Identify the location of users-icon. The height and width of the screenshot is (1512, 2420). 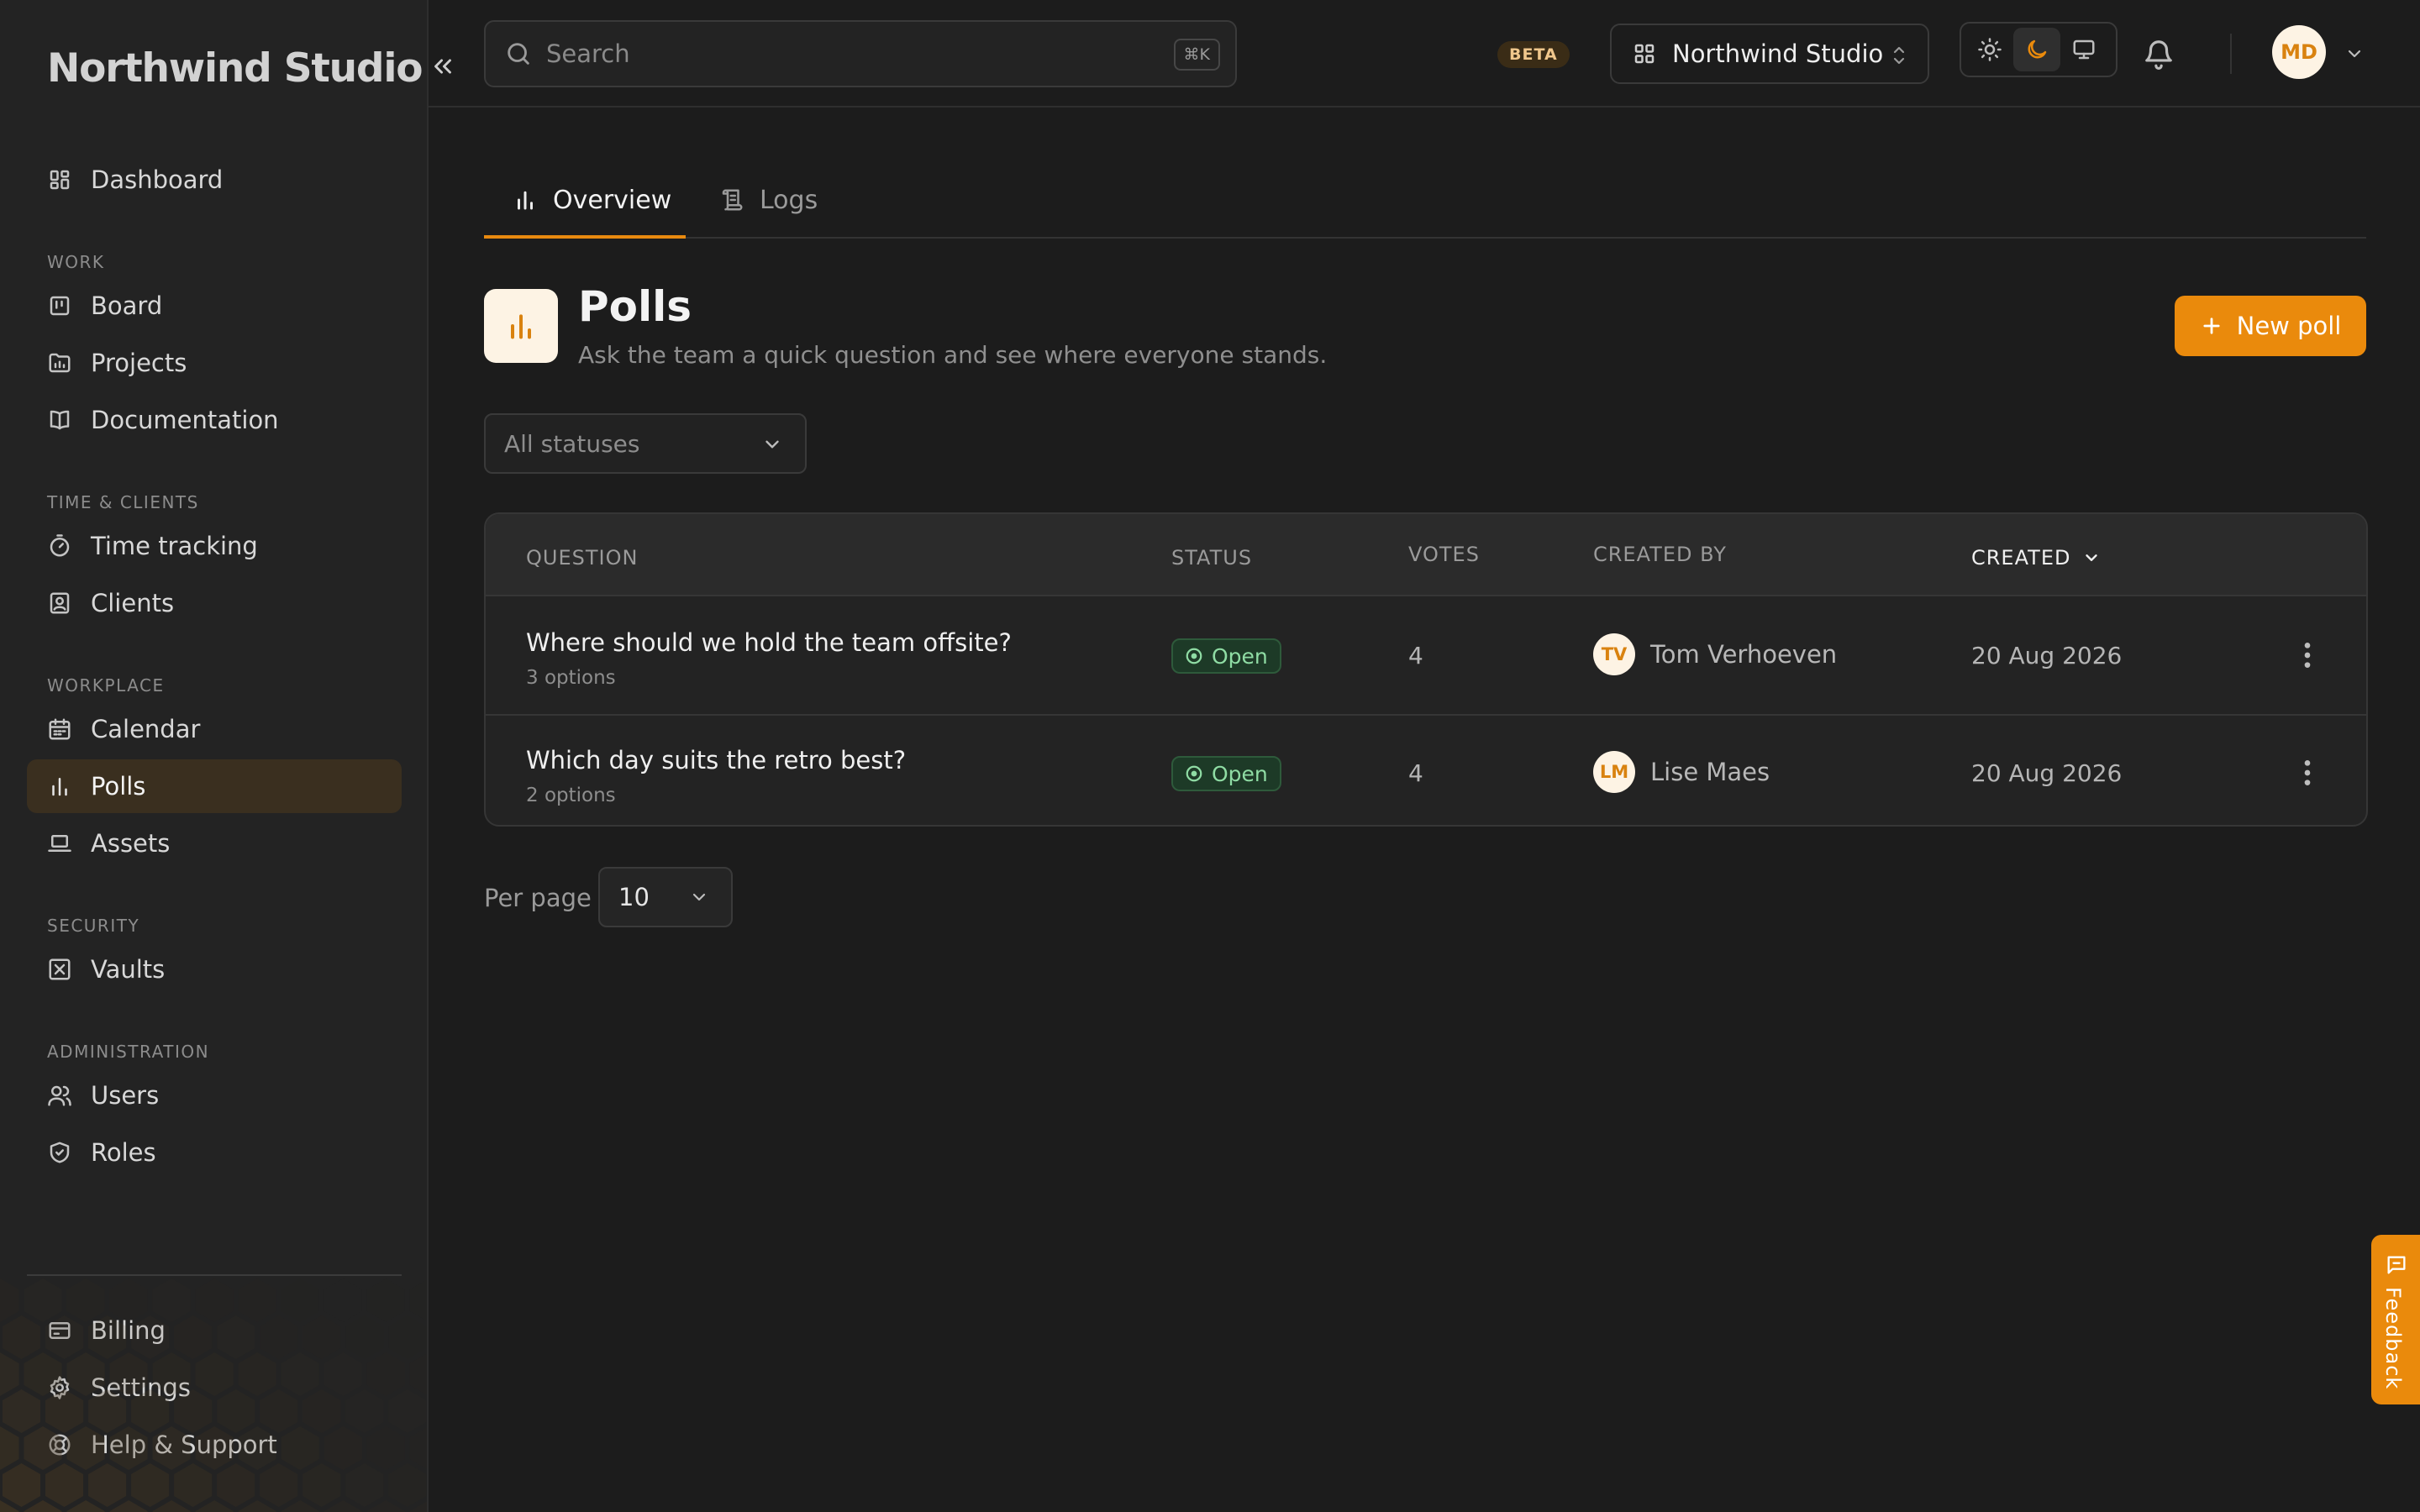
(60, 1095).